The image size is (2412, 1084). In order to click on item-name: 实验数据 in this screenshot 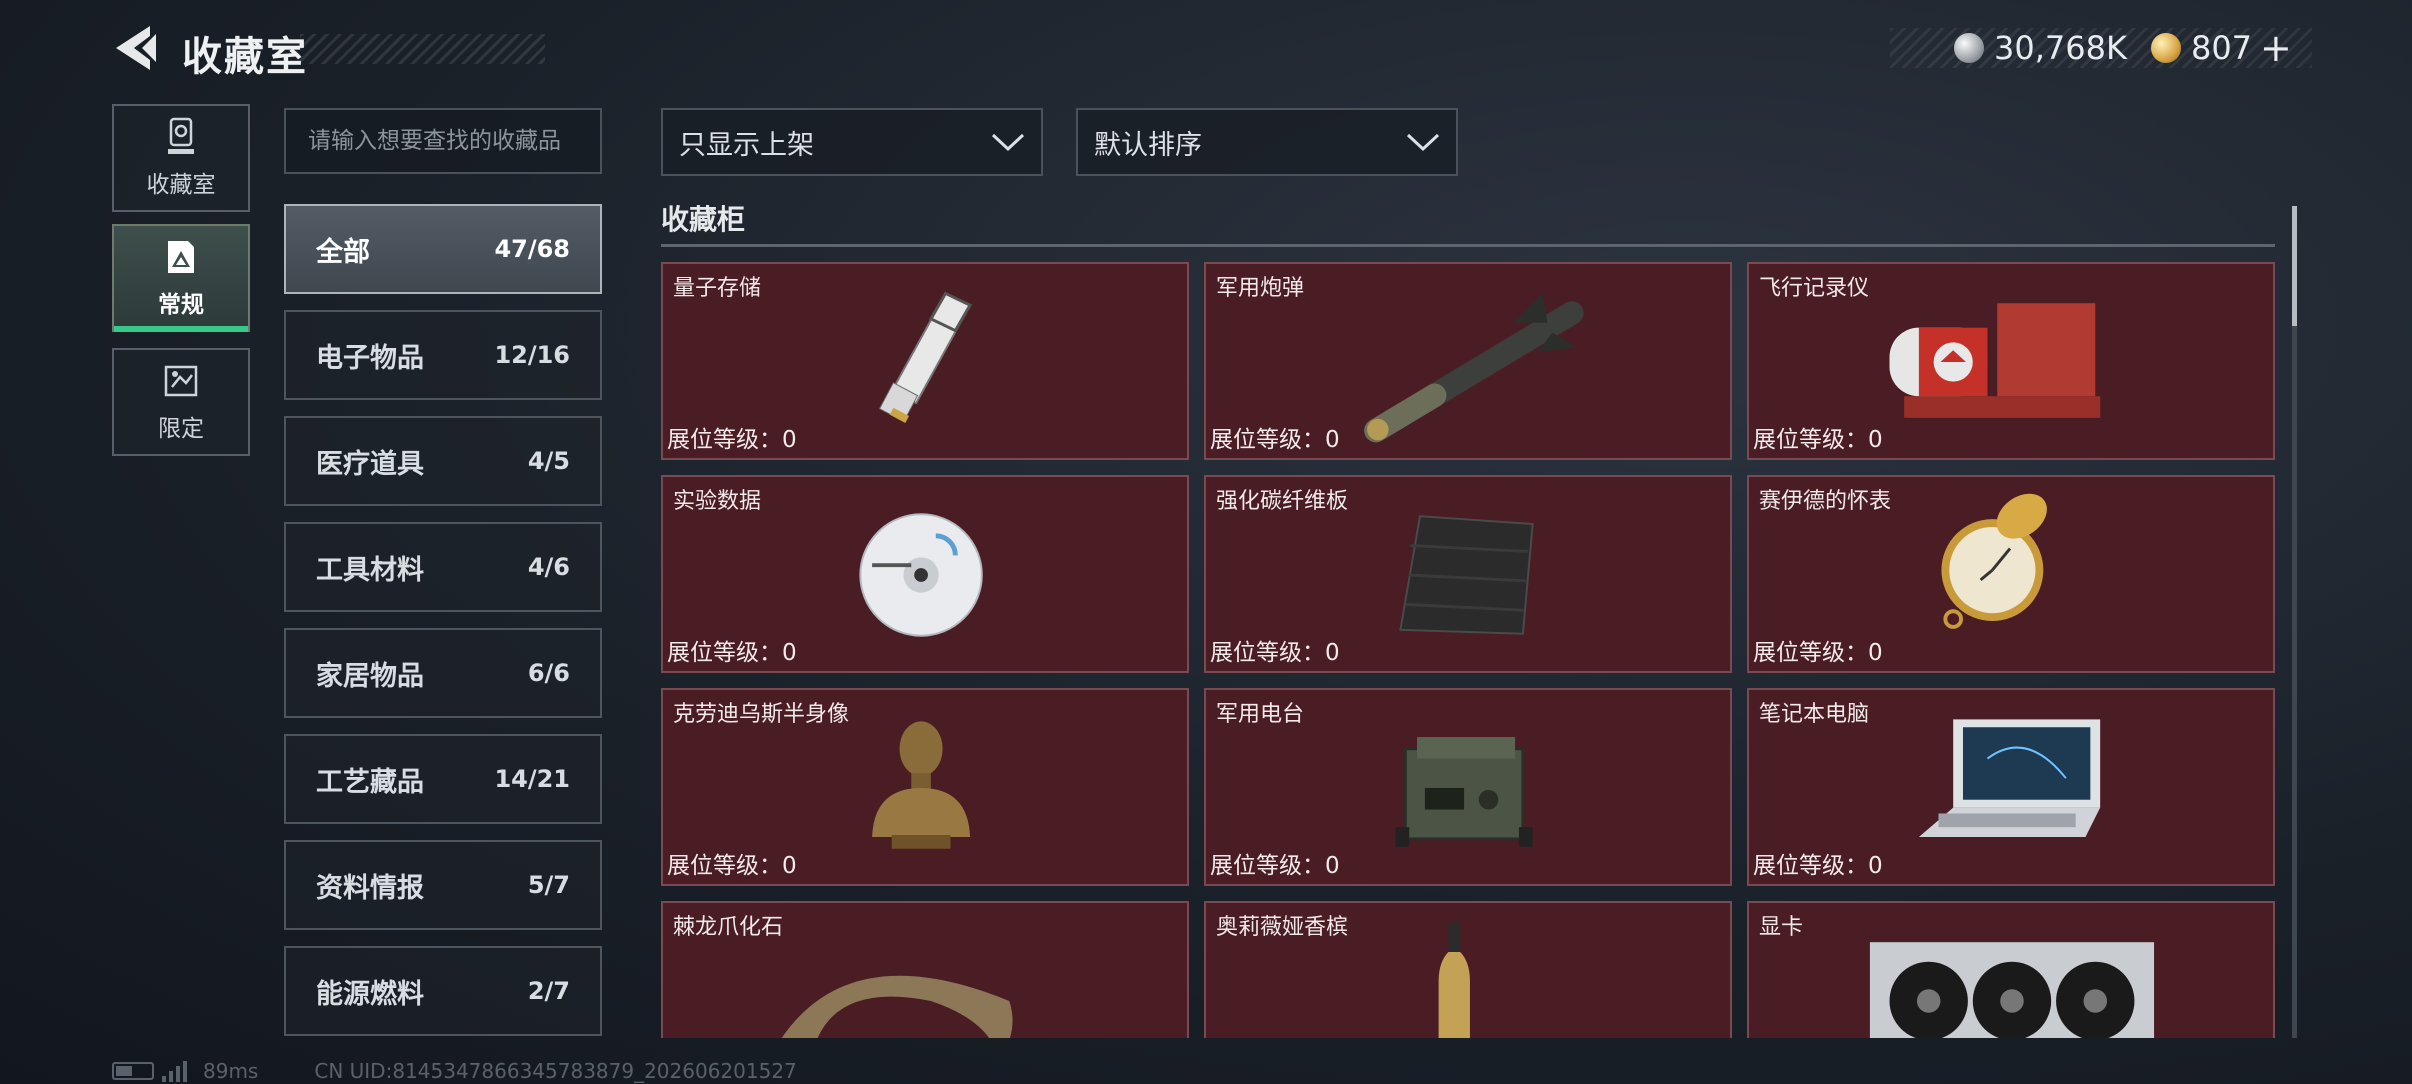, I will do `click(717, 501)`.